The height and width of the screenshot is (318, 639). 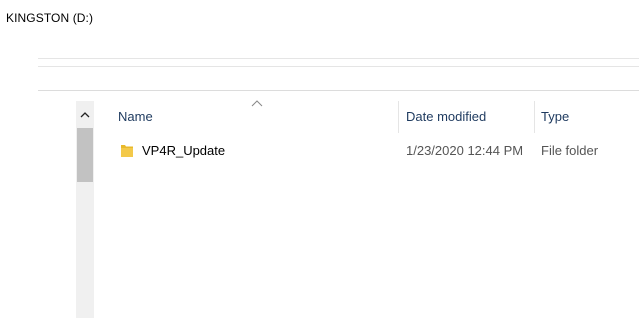 I want to click on vertical-scrollbar, so click(x=85, y=209).